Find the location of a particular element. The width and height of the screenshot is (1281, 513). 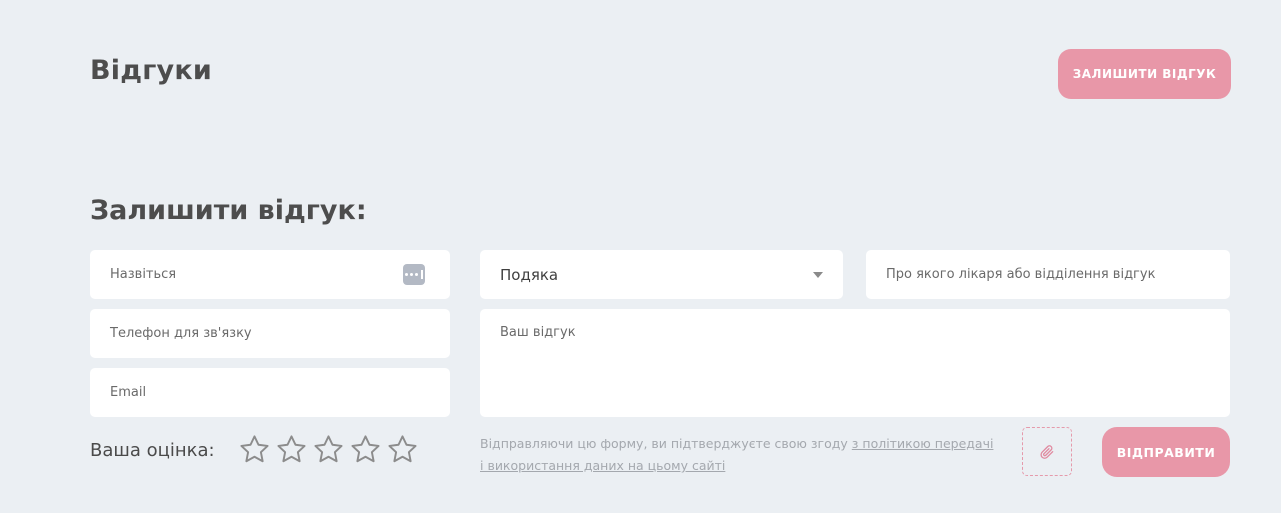

leave-review-button: ЗАЛИШИТИ ВІДГУК is located at coordinates (1144, 74).